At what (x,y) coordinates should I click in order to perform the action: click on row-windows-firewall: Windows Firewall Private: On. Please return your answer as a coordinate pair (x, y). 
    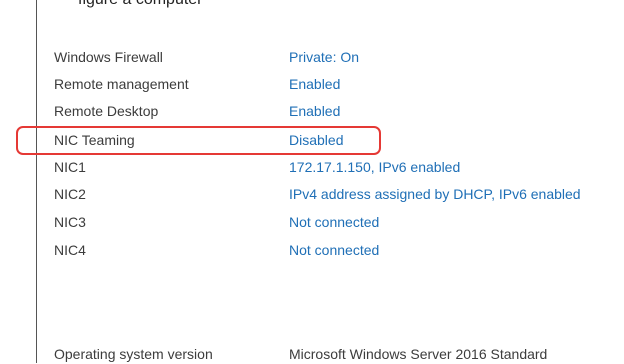
    Looking at the image, I should click on (312, 57).